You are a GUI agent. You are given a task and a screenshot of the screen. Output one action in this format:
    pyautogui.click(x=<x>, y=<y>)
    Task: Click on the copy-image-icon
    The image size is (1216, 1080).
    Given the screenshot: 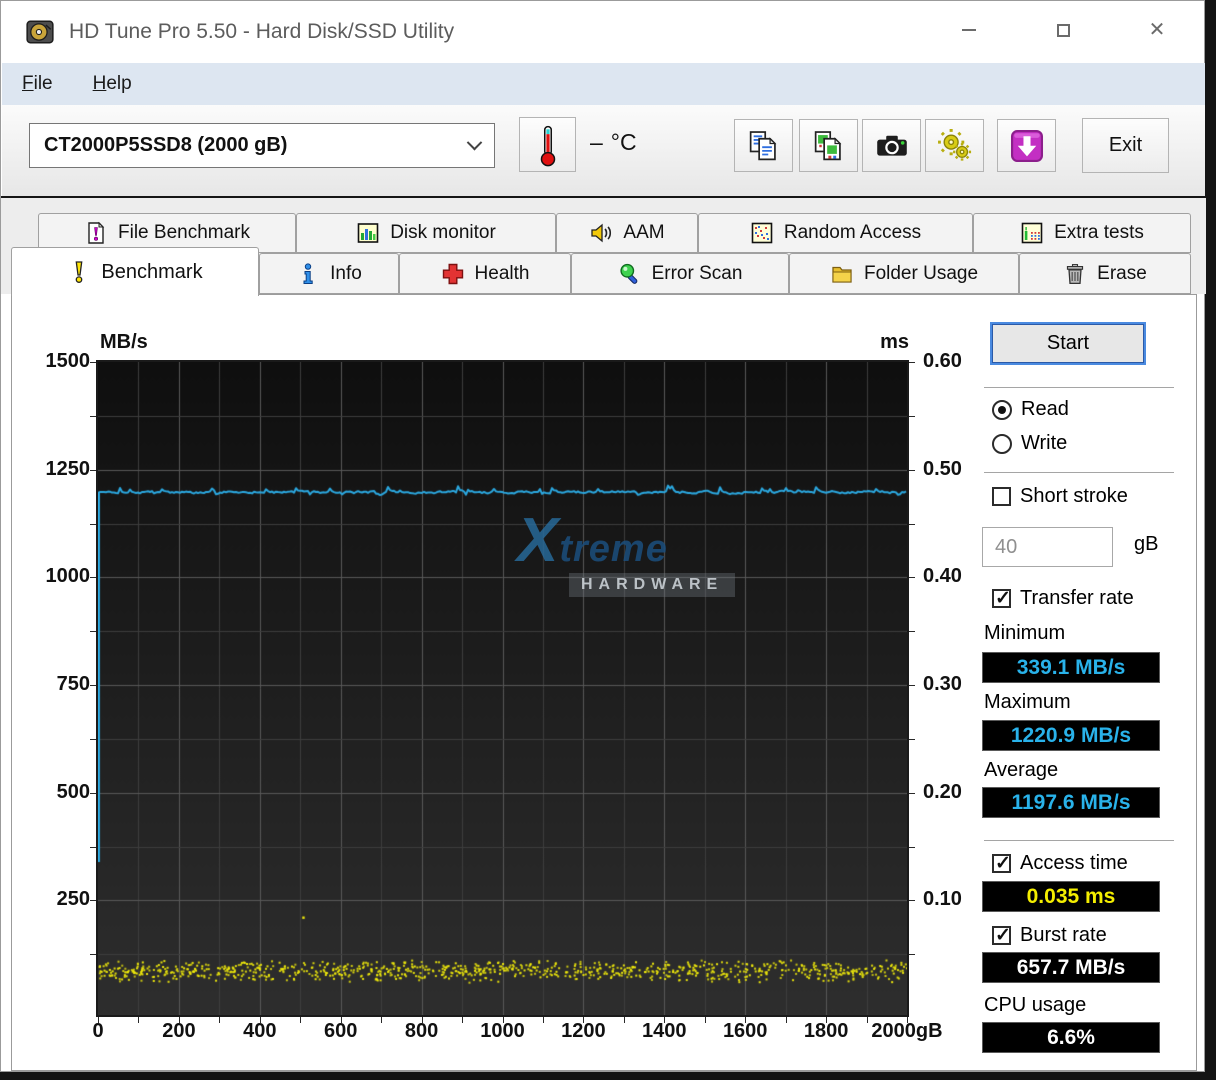 What is the action you would take?
    pyautogui.click(x=827, y=145)
    